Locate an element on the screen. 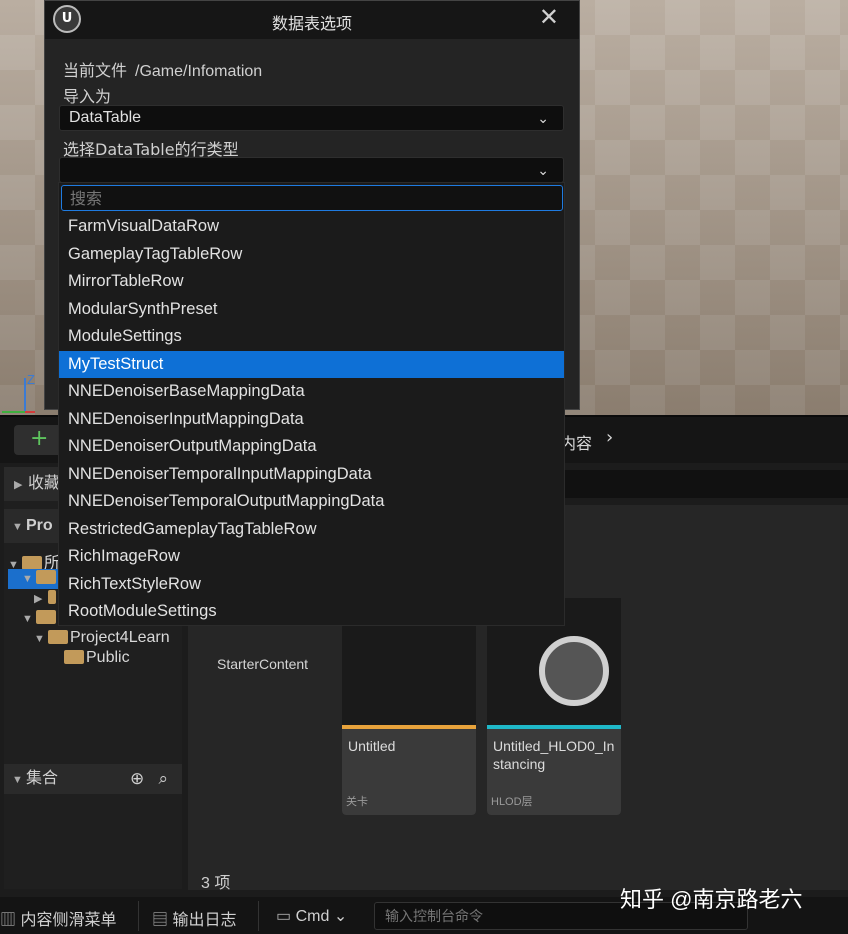  row-type-option: RichTextStyleRow is located at coordinates (311, 585).